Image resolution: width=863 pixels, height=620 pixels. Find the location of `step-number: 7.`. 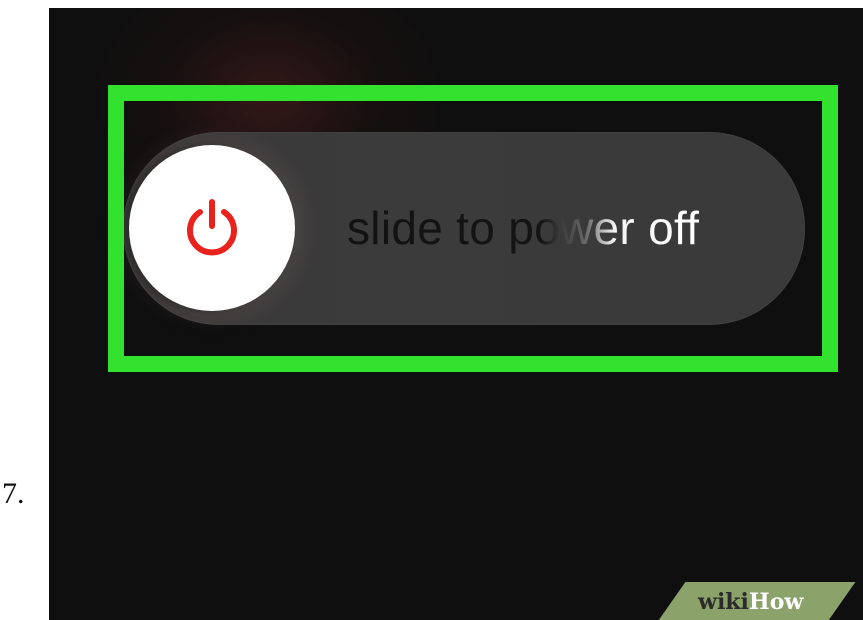

step-number: 7. is located at coordinates (13, 493).